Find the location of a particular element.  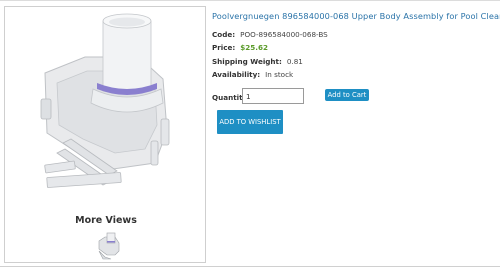

price-value: $25.62 is located at coordinates (254, 47).